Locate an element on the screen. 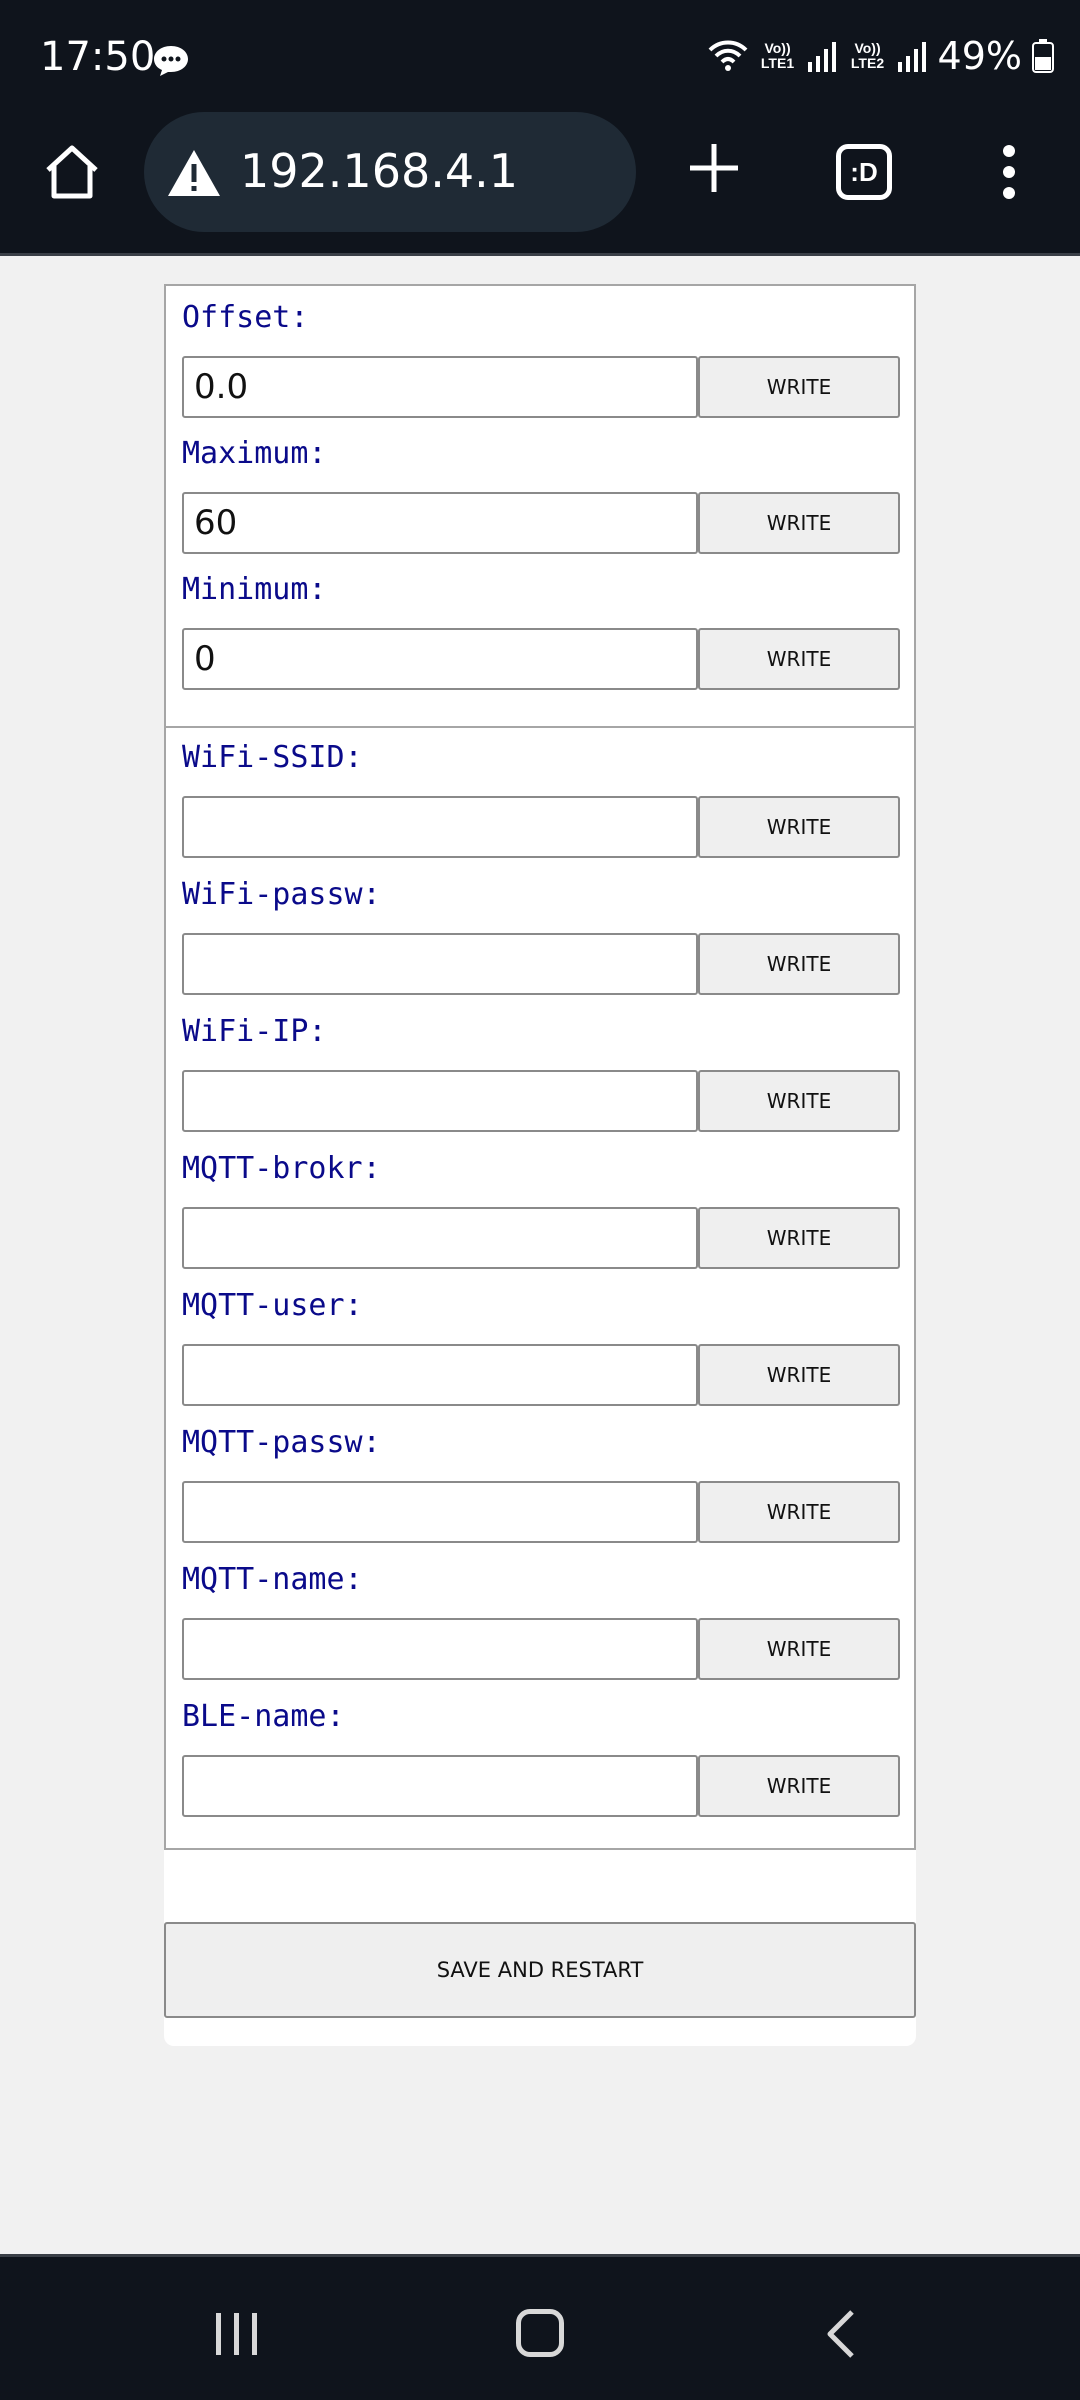 The image size is (1080, 2400). url-text: 192.168.4.1 is located at coordinates (379, 171).